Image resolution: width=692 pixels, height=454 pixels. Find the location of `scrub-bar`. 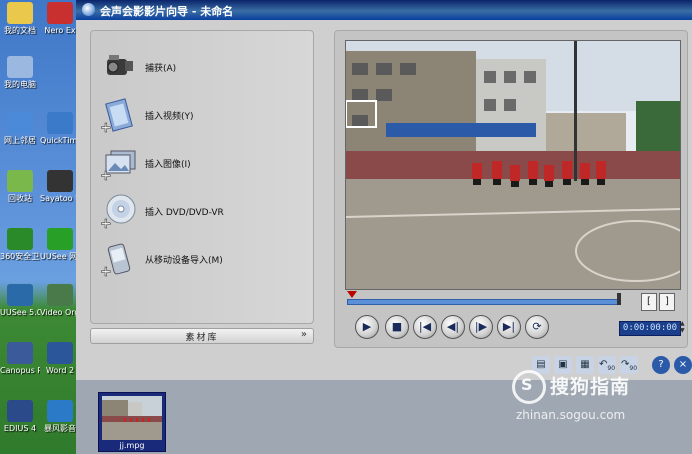

scrub-bar is located at coordinates (484, 298).